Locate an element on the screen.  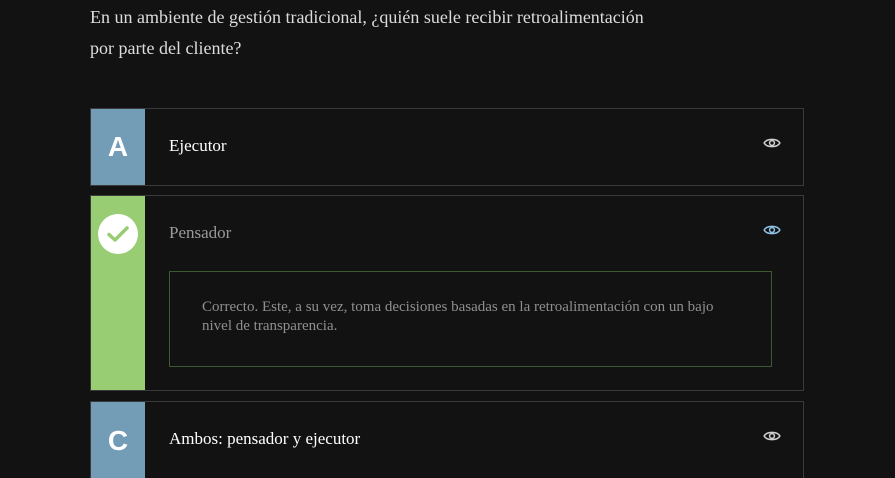
option-badge-a: A is located at coordinates (118, 147).